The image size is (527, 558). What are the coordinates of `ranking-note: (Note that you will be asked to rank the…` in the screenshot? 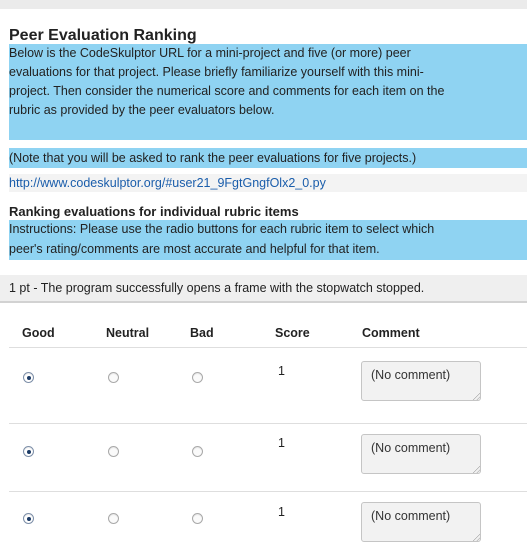 It's located at (268, 158).